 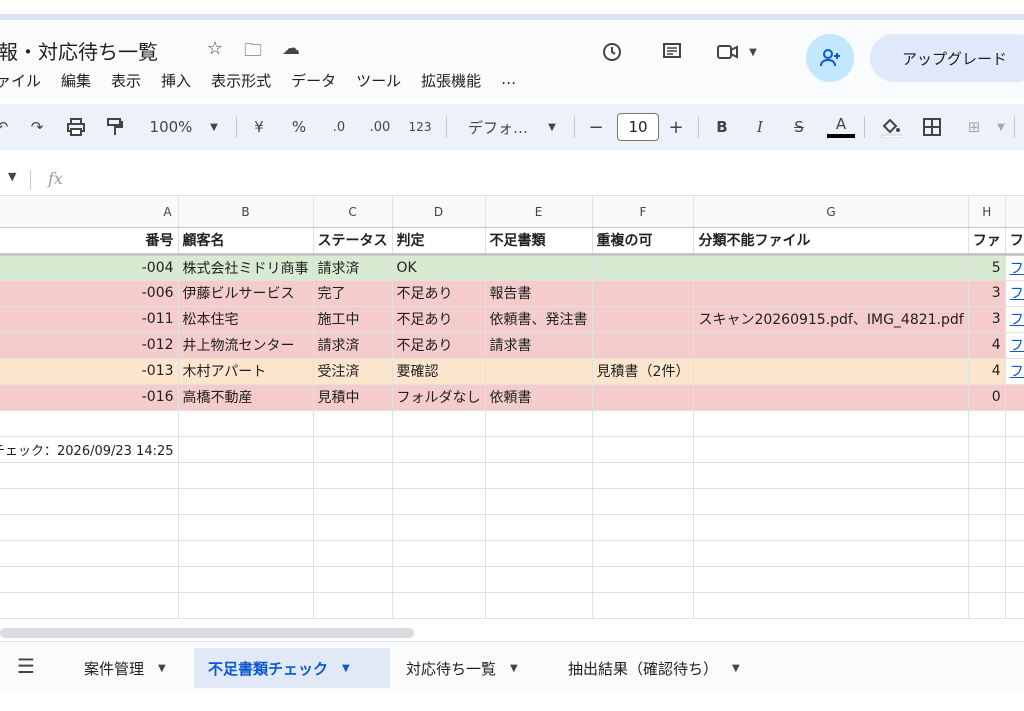 I want to click on cell-number: -004, so click(x=89, y=267).